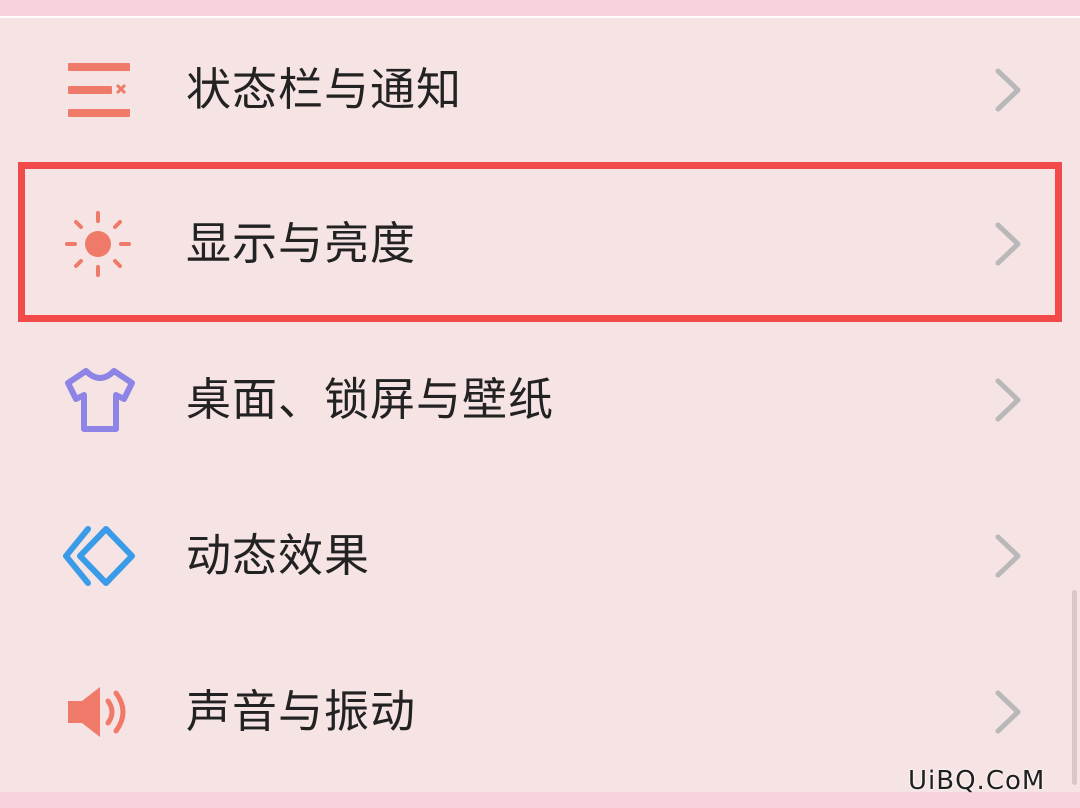  What do you see at coordinates (370, 399) in the screenshot?
I see `settings-item-label: 桌面、锁屏与壁纸` at bounding box center [370, 399].